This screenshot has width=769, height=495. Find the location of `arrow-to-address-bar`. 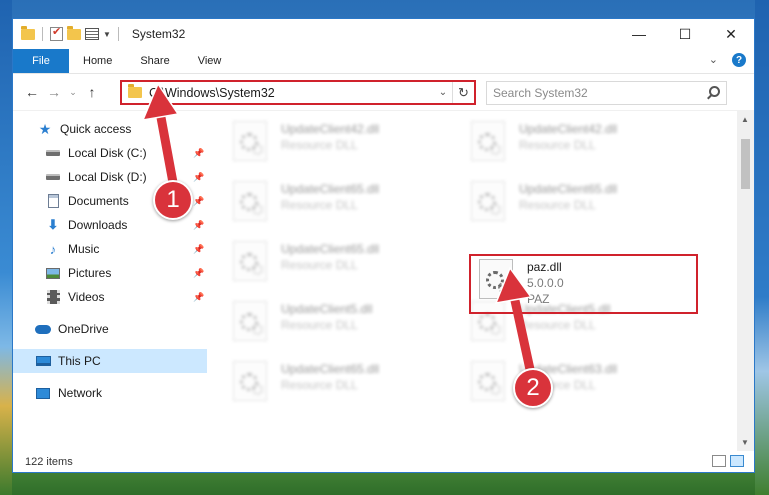

arrow-to-address-bar is located at coordinates (167, 150).